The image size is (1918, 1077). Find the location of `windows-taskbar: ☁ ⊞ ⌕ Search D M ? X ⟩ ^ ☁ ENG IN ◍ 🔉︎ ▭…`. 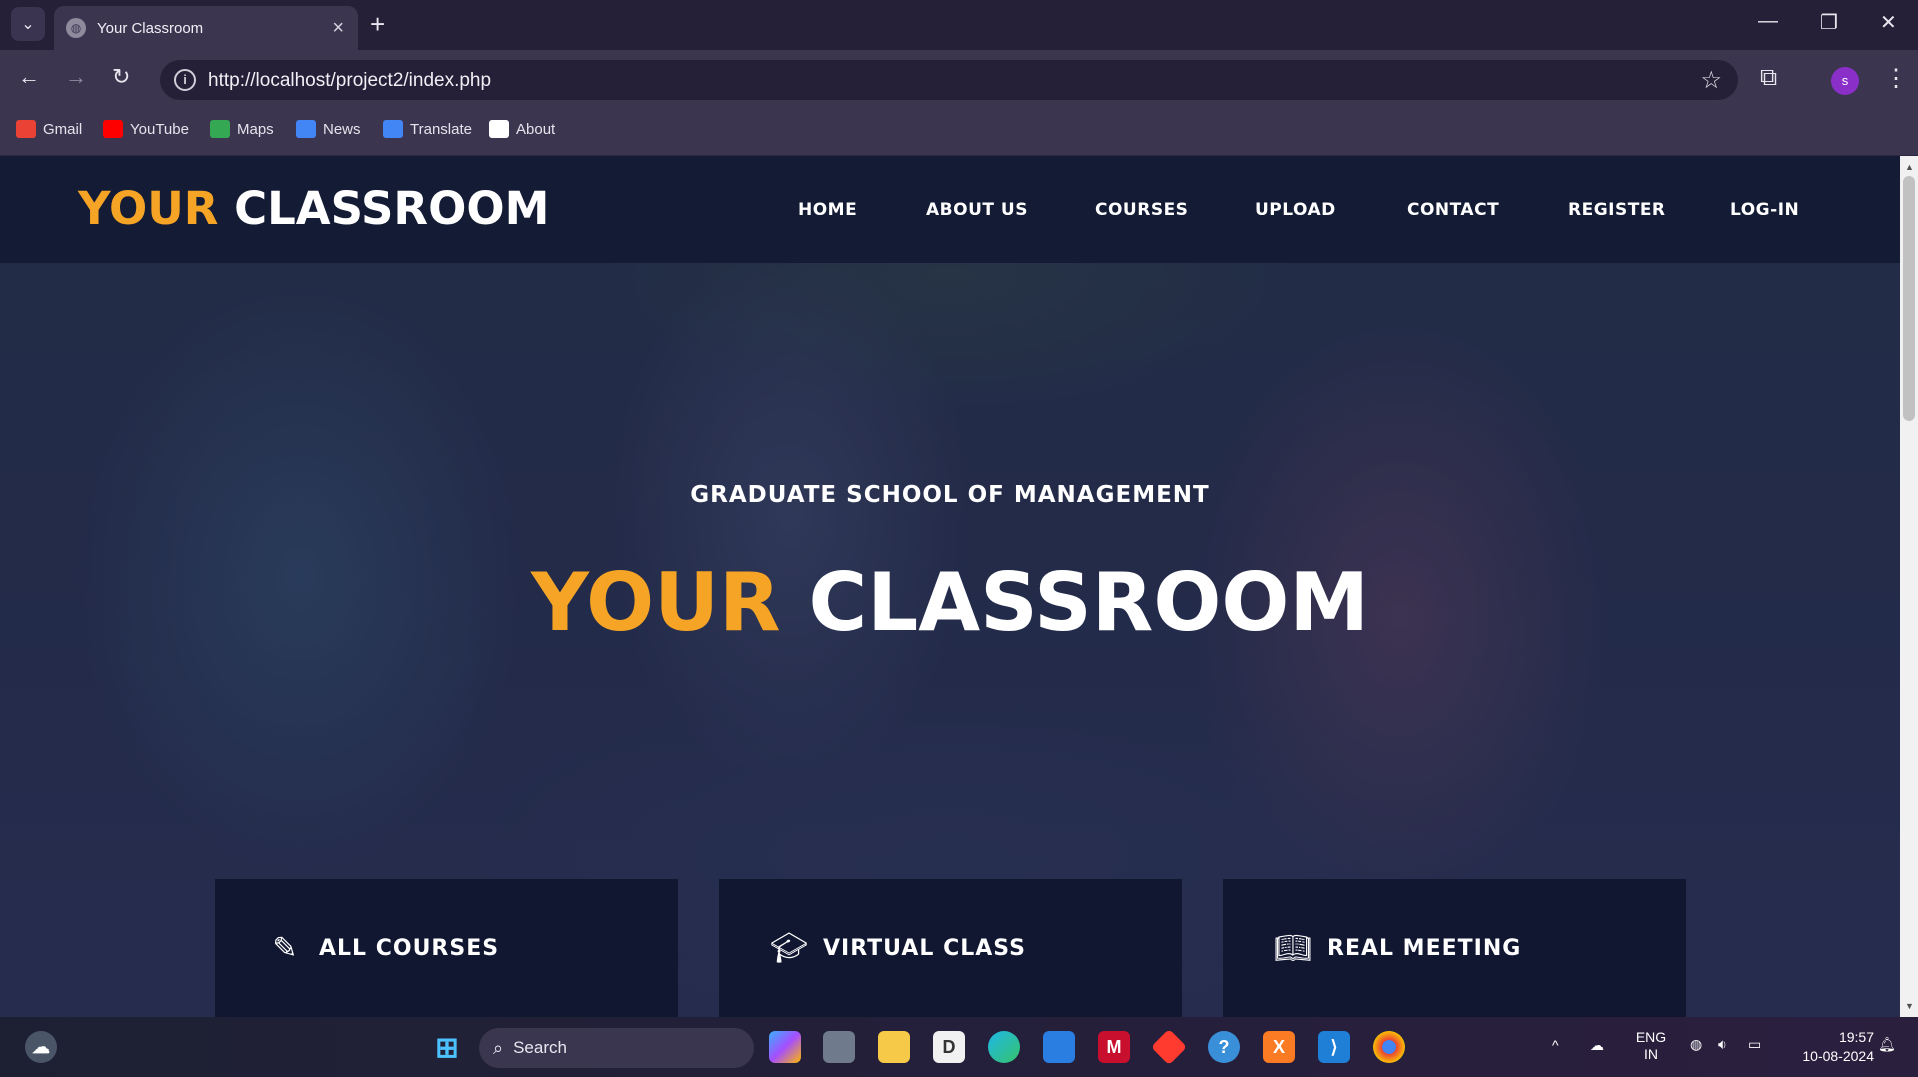

windows-taskbar: ☁ ⊞ ⌕ Search D M ? X ⟩ ^ ☁ ENG IN ◍ 🔉︎ ▭… is located at coordinates (959, 1047).